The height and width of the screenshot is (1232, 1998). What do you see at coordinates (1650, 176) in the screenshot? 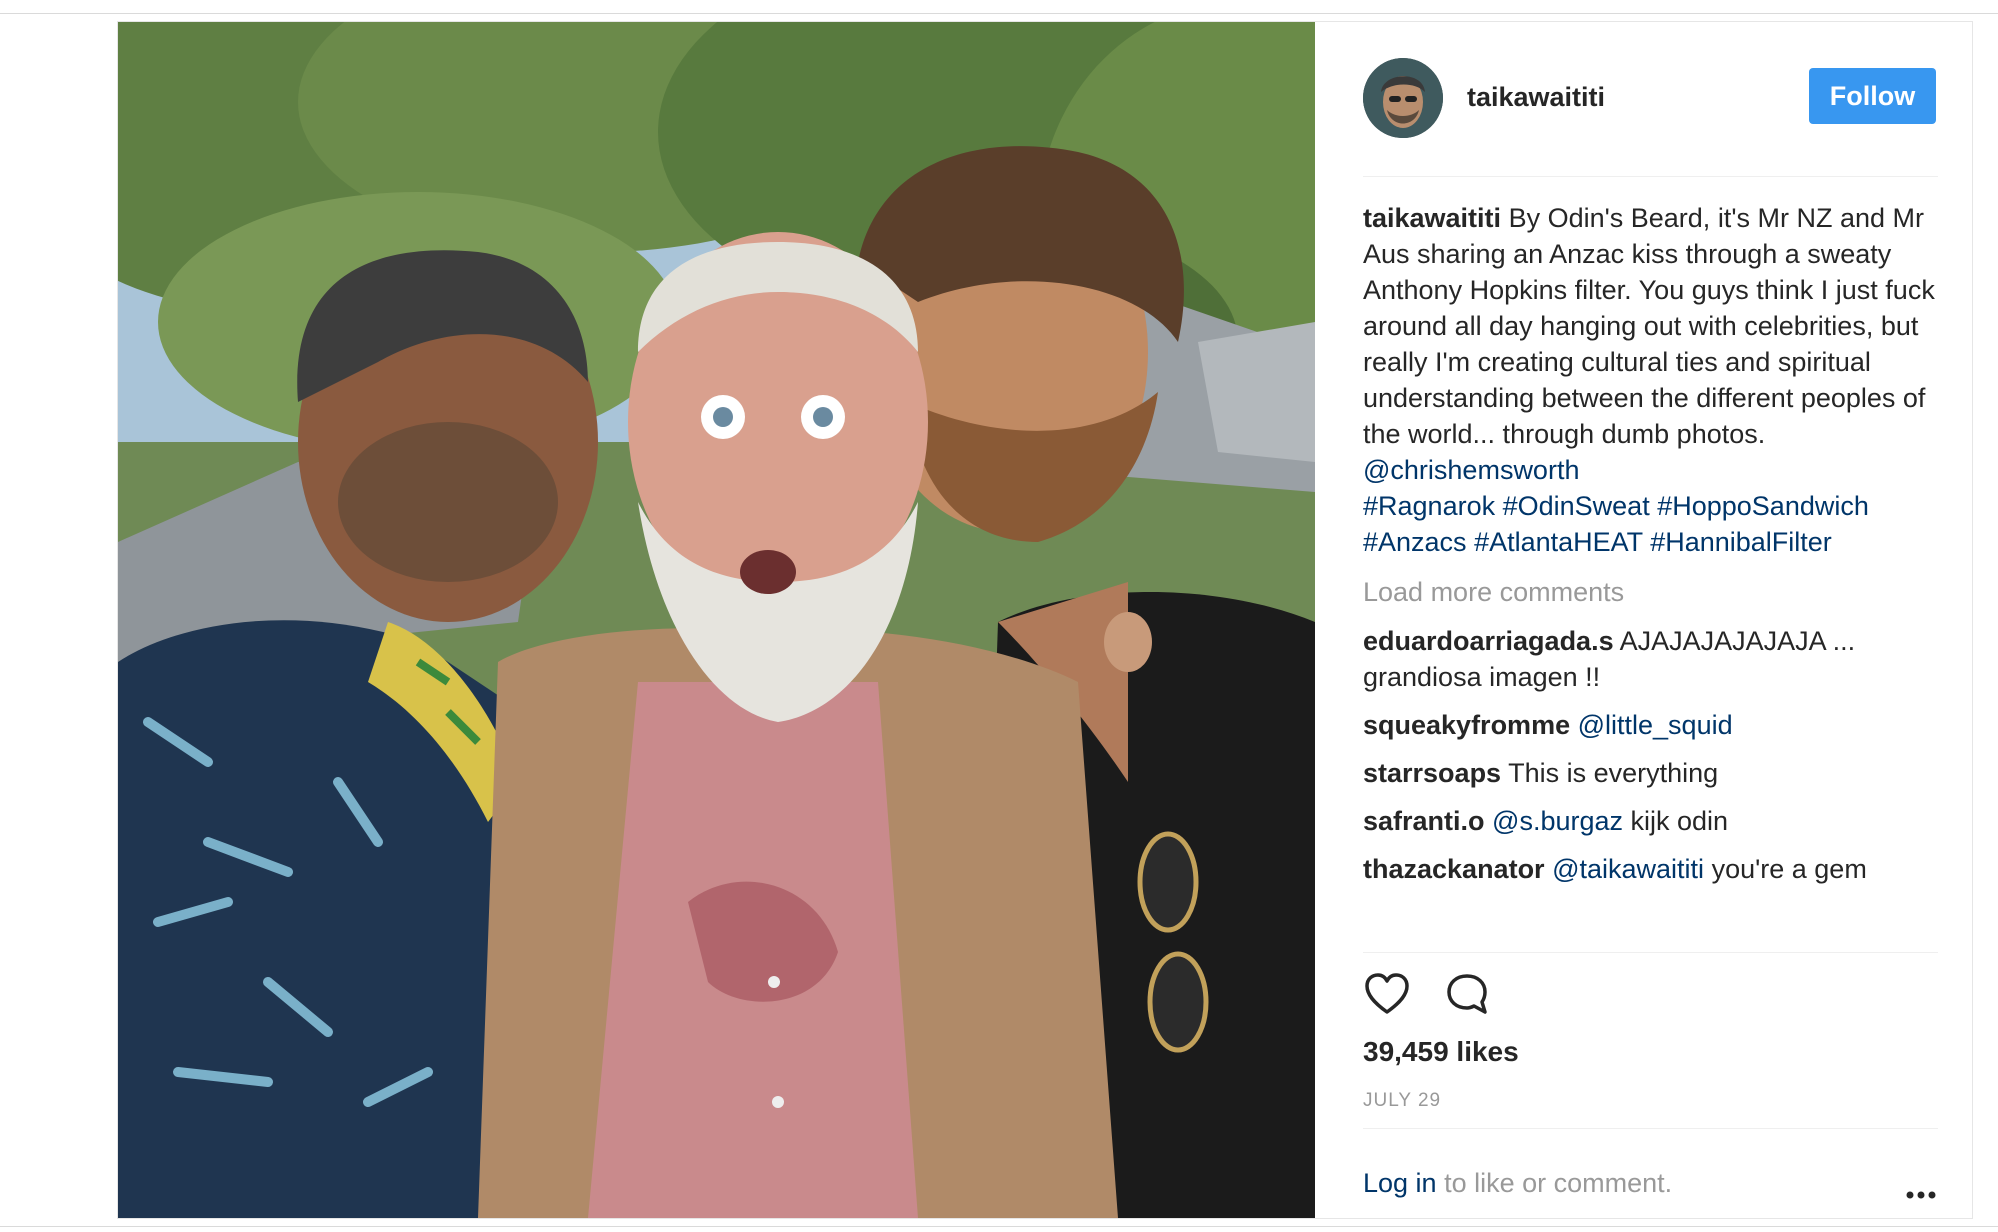
I see `header-divider` at bounding box center [1650, 176].